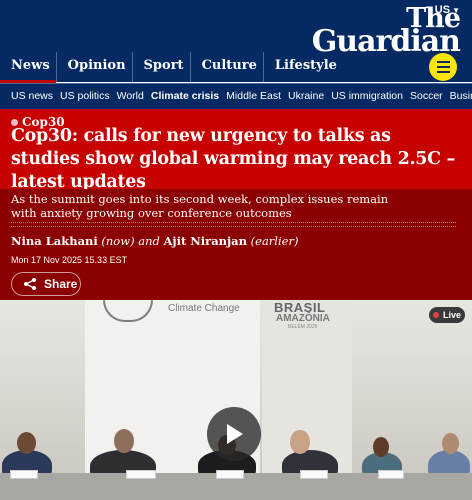 This screenshot has width=472, height=500. What do you see at coordinates (386, 41) in the screenshot?
I see `logo-line-2: Guardian` at bounding box center [386, 41].